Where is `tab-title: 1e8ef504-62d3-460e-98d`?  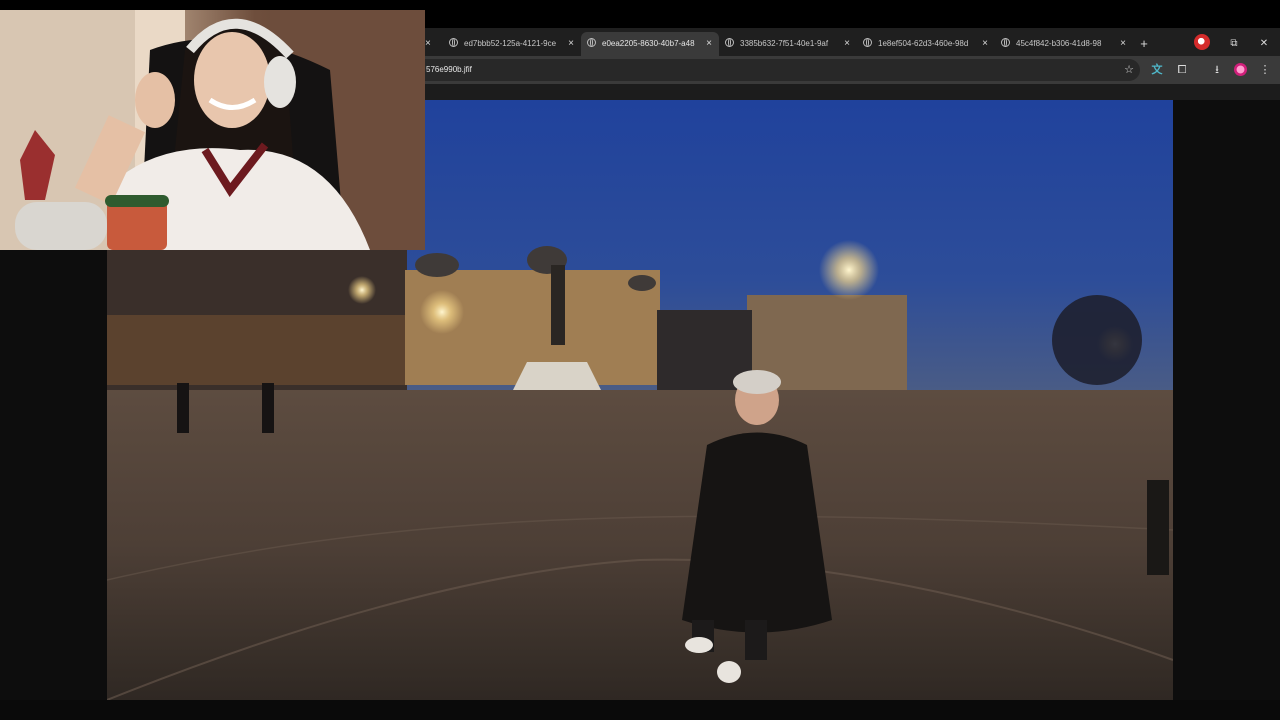
tab-title: 1e8ef504-62d3-460e-98d is located at coordinates (923, 43).